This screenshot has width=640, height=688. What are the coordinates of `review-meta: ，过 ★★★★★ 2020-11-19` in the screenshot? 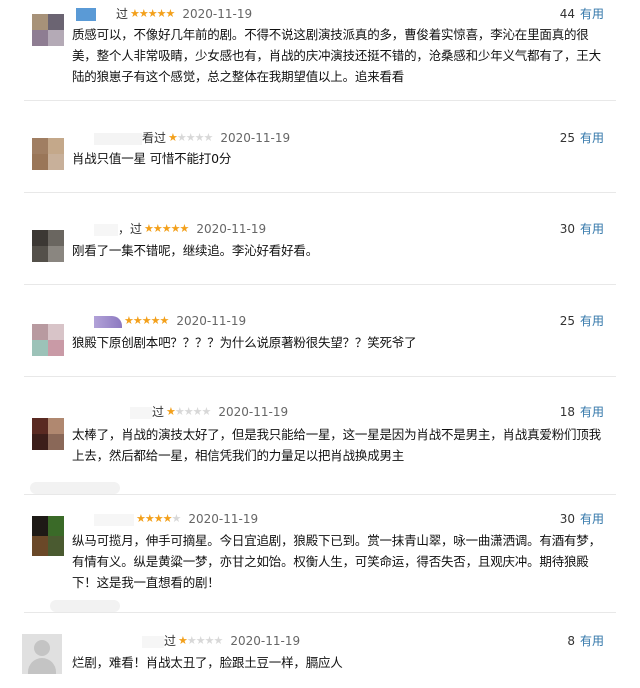 It's located at (180, 229).